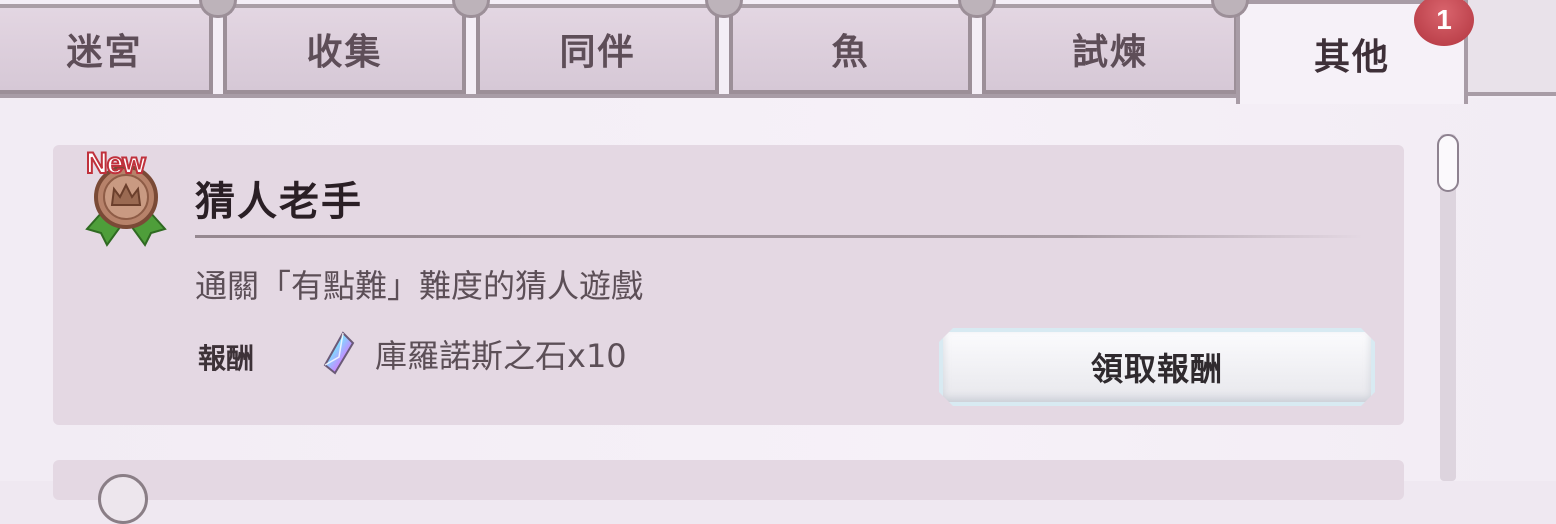 The width and height of the screenshot is (1556, 524). What do you see at coordinates (850, 52) in the screenshot?
I see `tab-label: 魚` at bounding box center [850, 52].